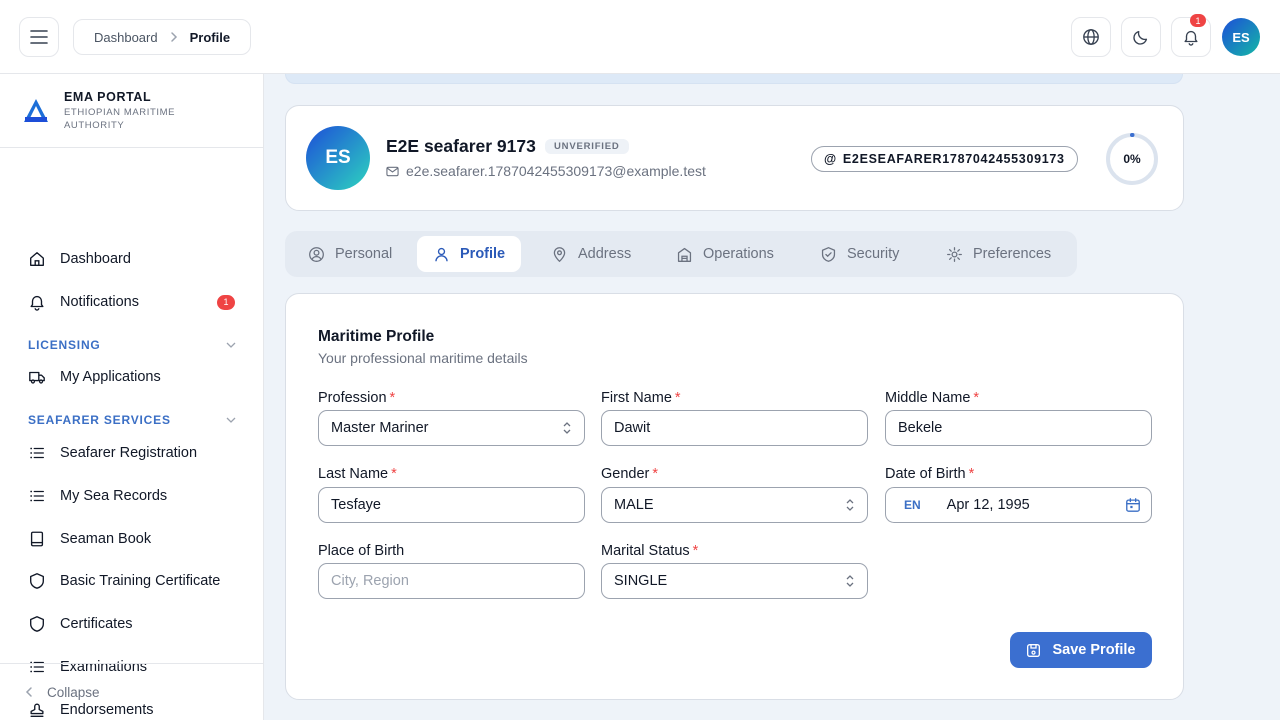 Image resolution: width=1280 pixels, height=720 pixels. What do you see at coordinates (99, 302) in the screenshot?
I see `sidebar-item-label: Notifications` at bounding box center [99, 302].